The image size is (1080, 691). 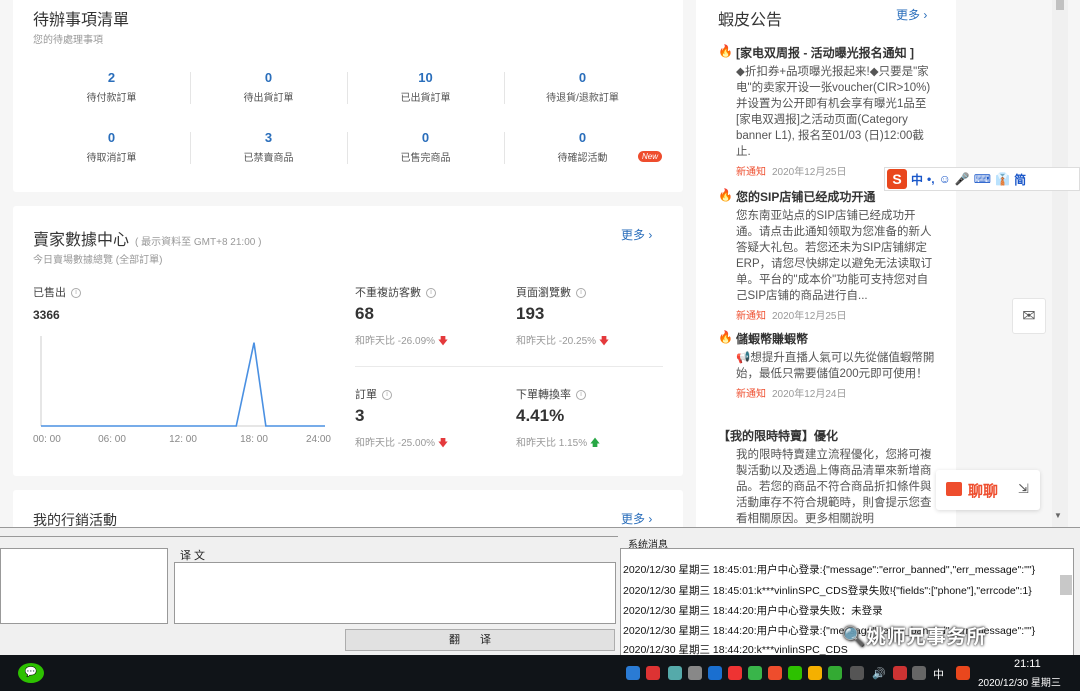 What do you see at coordinates (563, 341) in the screenshot?
I see `metric-compare-pageviews: 和昨天比 -20.25% 🡇` at bounding box center [563, 341].